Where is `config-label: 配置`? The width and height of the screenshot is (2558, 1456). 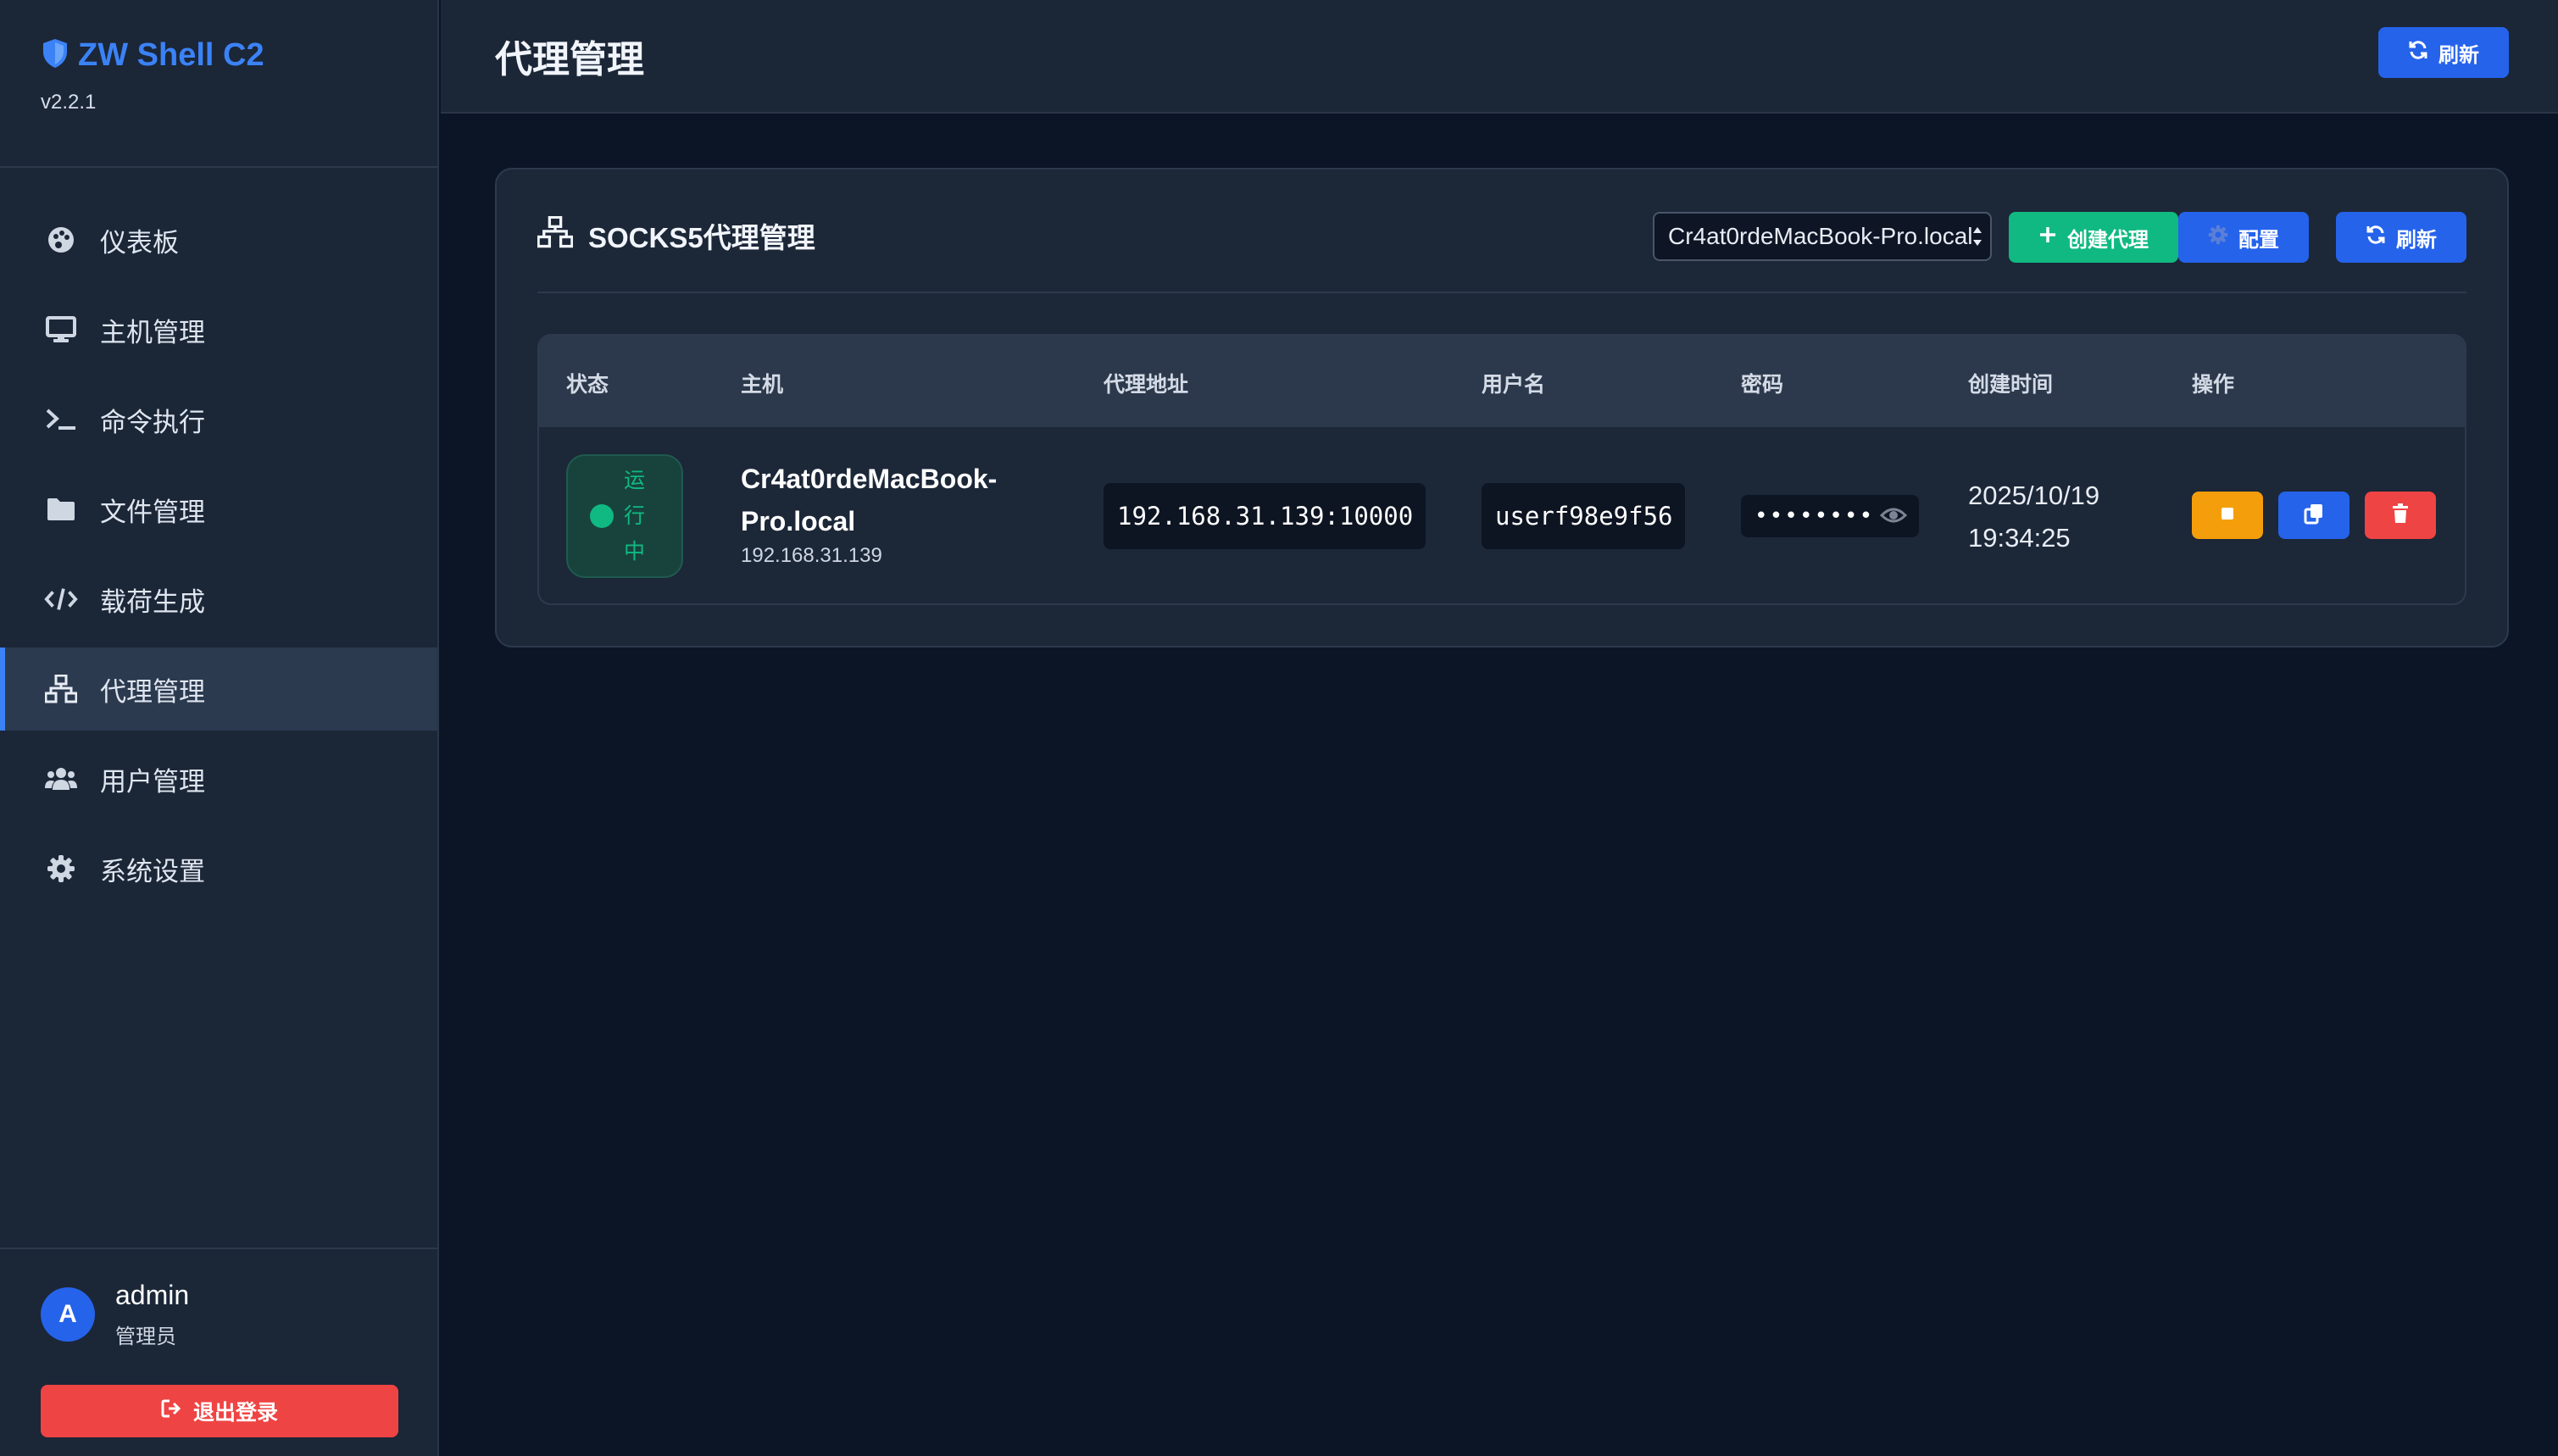
config-label: 配置 is located at coordinates (2259, 240).